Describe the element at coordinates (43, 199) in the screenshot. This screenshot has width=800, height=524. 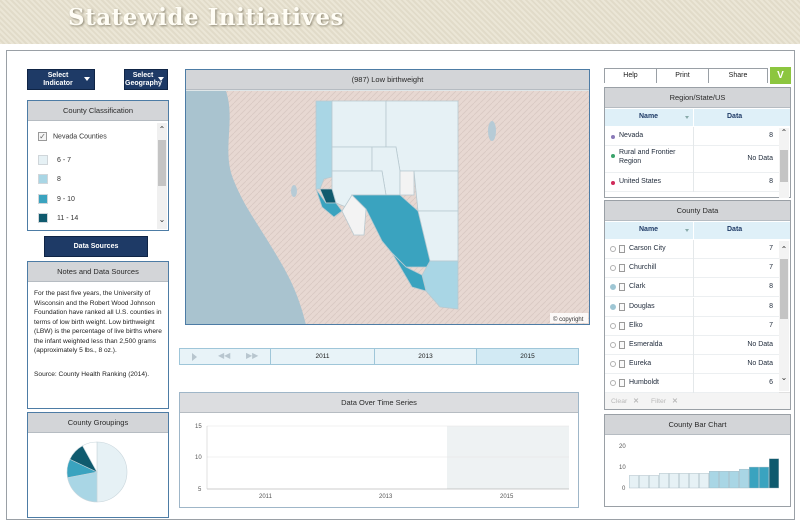
I see `legend-swatch` at that location.